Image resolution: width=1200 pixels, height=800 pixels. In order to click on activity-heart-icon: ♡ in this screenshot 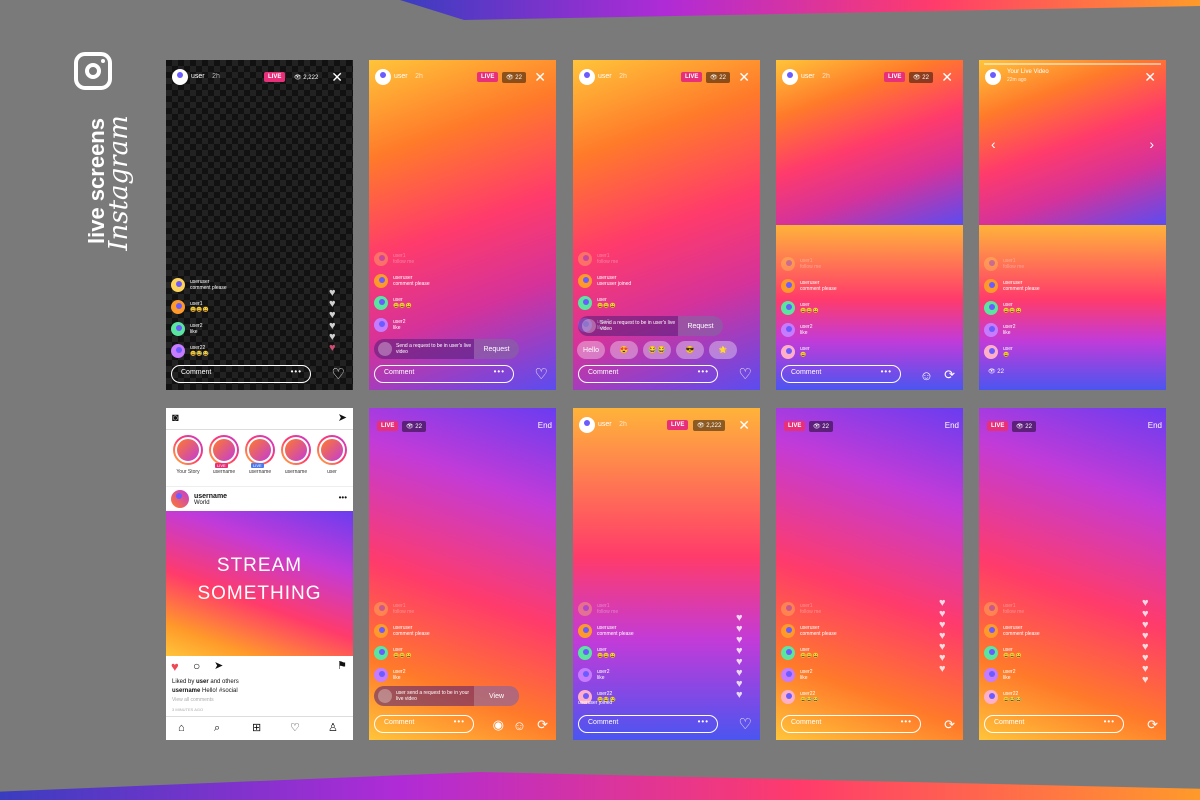, I will do `click(295, 727)`.